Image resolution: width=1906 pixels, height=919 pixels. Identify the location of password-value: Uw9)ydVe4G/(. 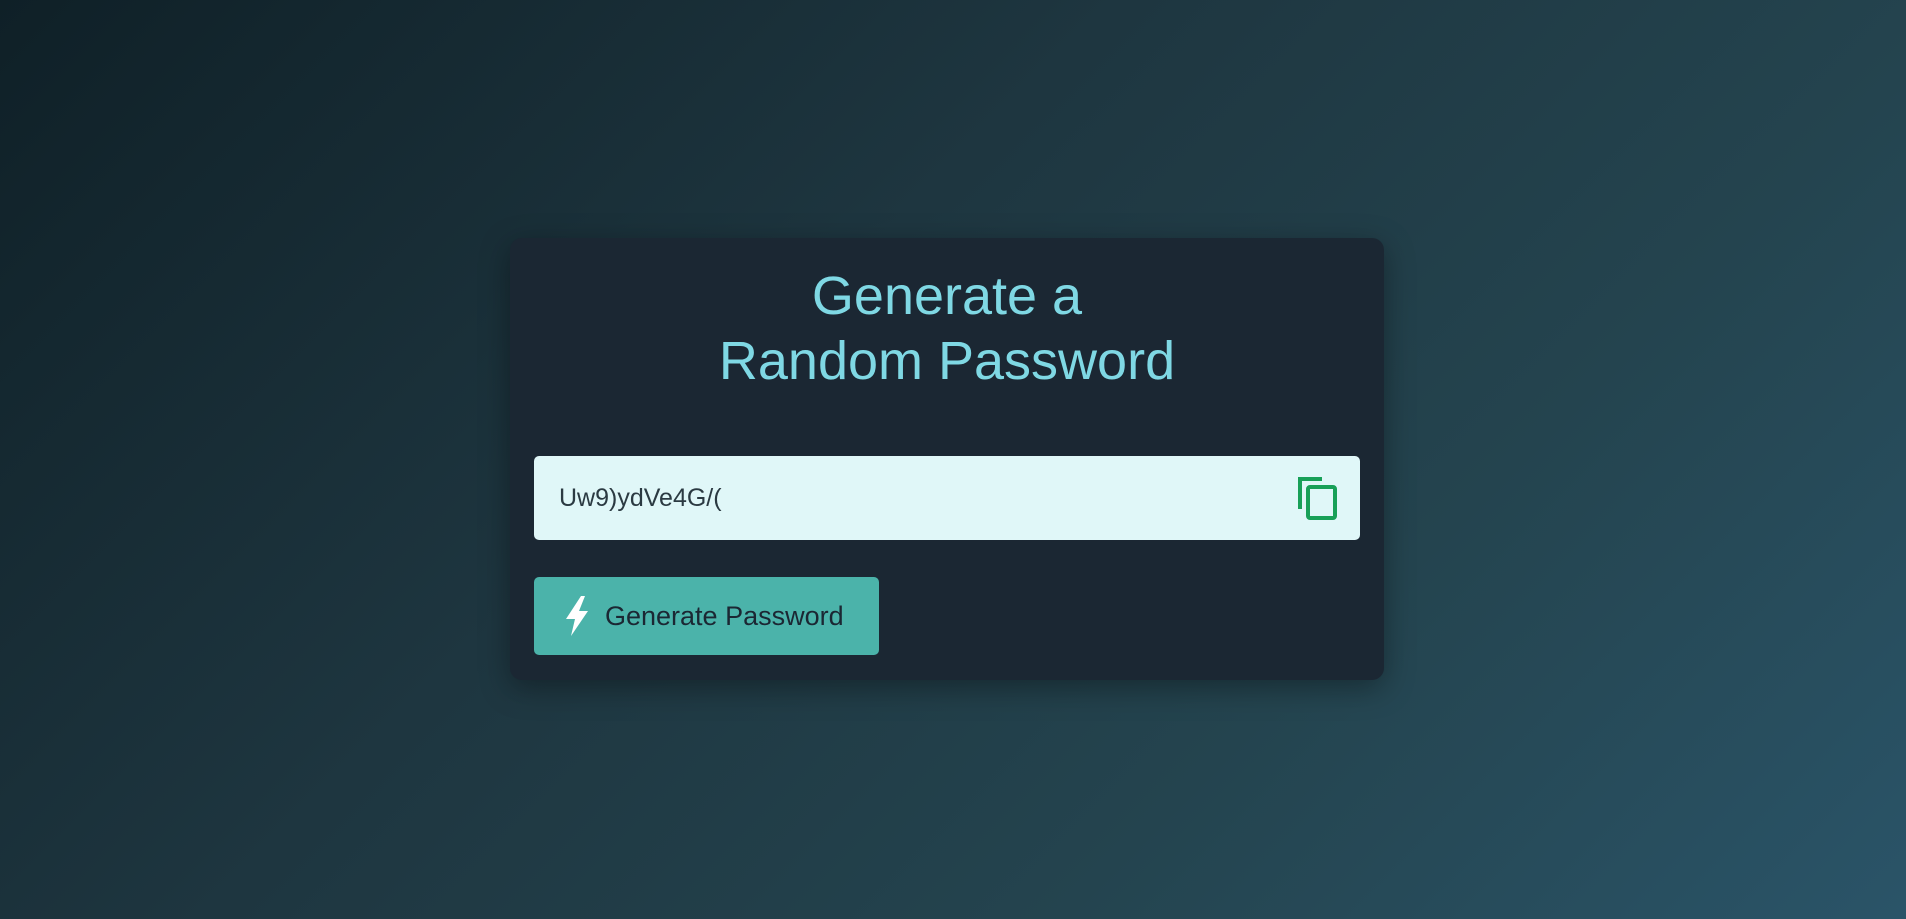
(640, 498).